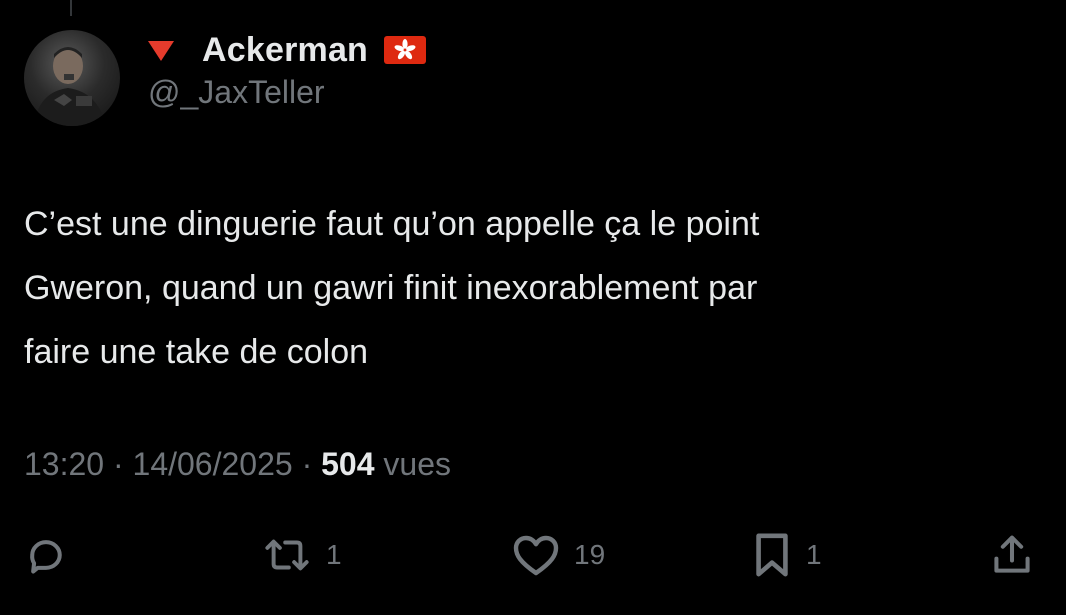 This screenshot has height=615, width=1066. What do you see at coordinates (71, 8) in the screenshot?
I see `thread-line` at bounding box center [71, 8].